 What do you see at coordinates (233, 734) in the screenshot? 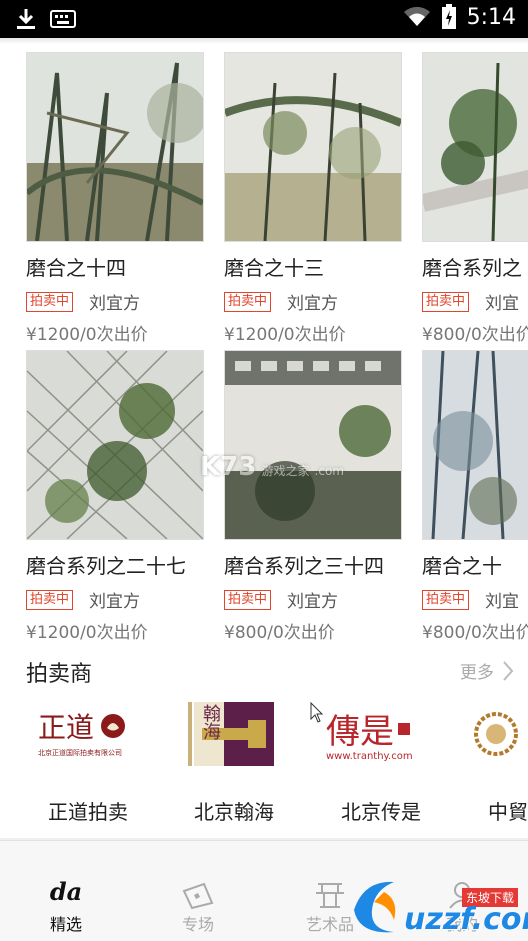
I see `auctioneer-logo-hanhai: 翰海` at bounding box center [233, 734].